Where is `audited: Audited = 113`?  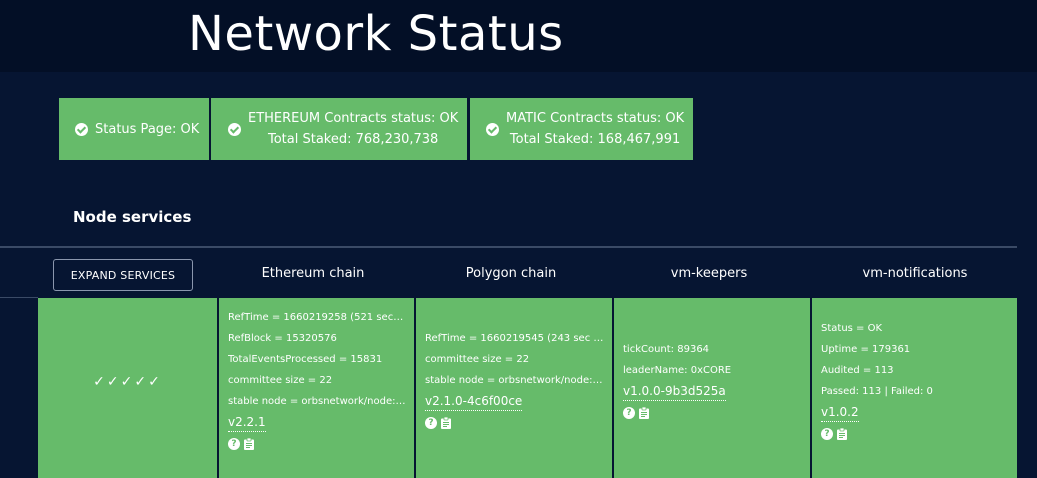
audited: Audited = 113 is located at coordinates (857, 370).